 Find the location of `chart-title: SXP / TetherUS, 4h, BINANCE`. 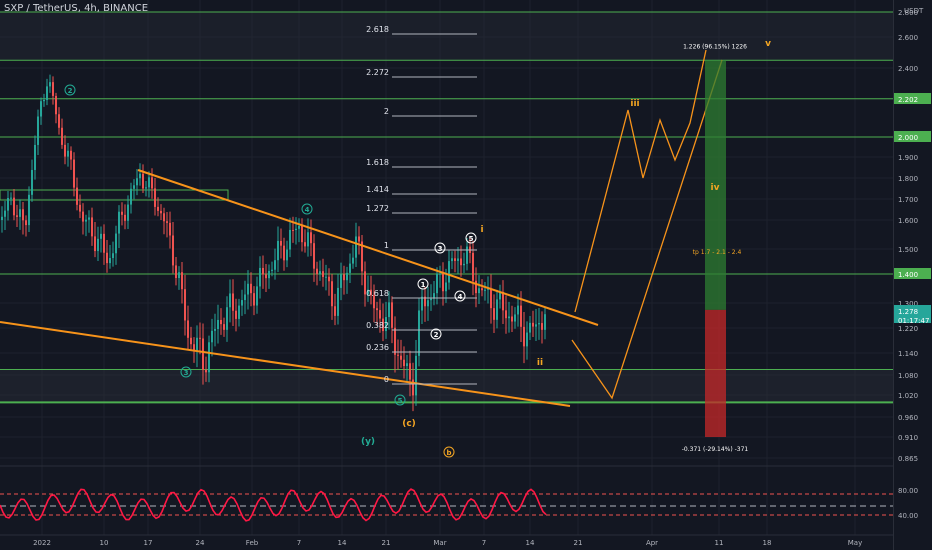

chart-title: SXP / TetherUS, 4h, BINANCE is located at coordinates (76, 8).